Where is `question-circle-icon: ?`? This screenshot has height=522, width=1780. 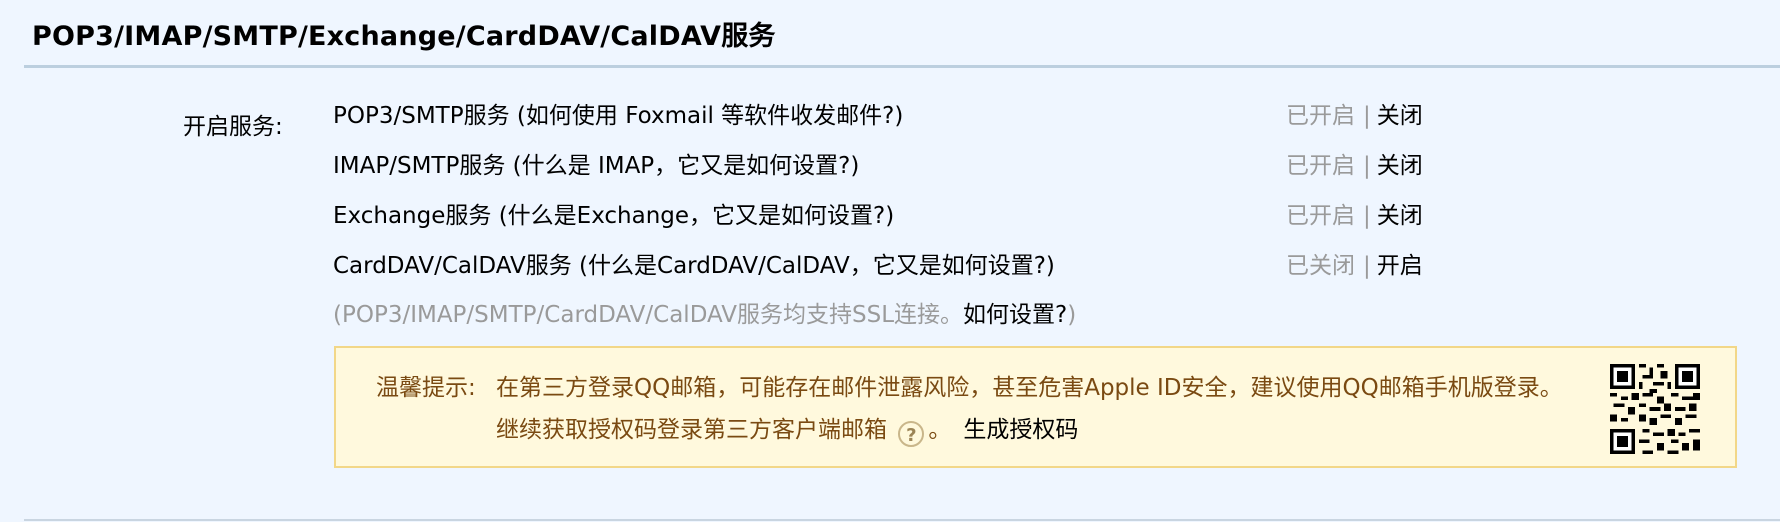 question-circle-icon: ? is located at coordinates (911, 434).